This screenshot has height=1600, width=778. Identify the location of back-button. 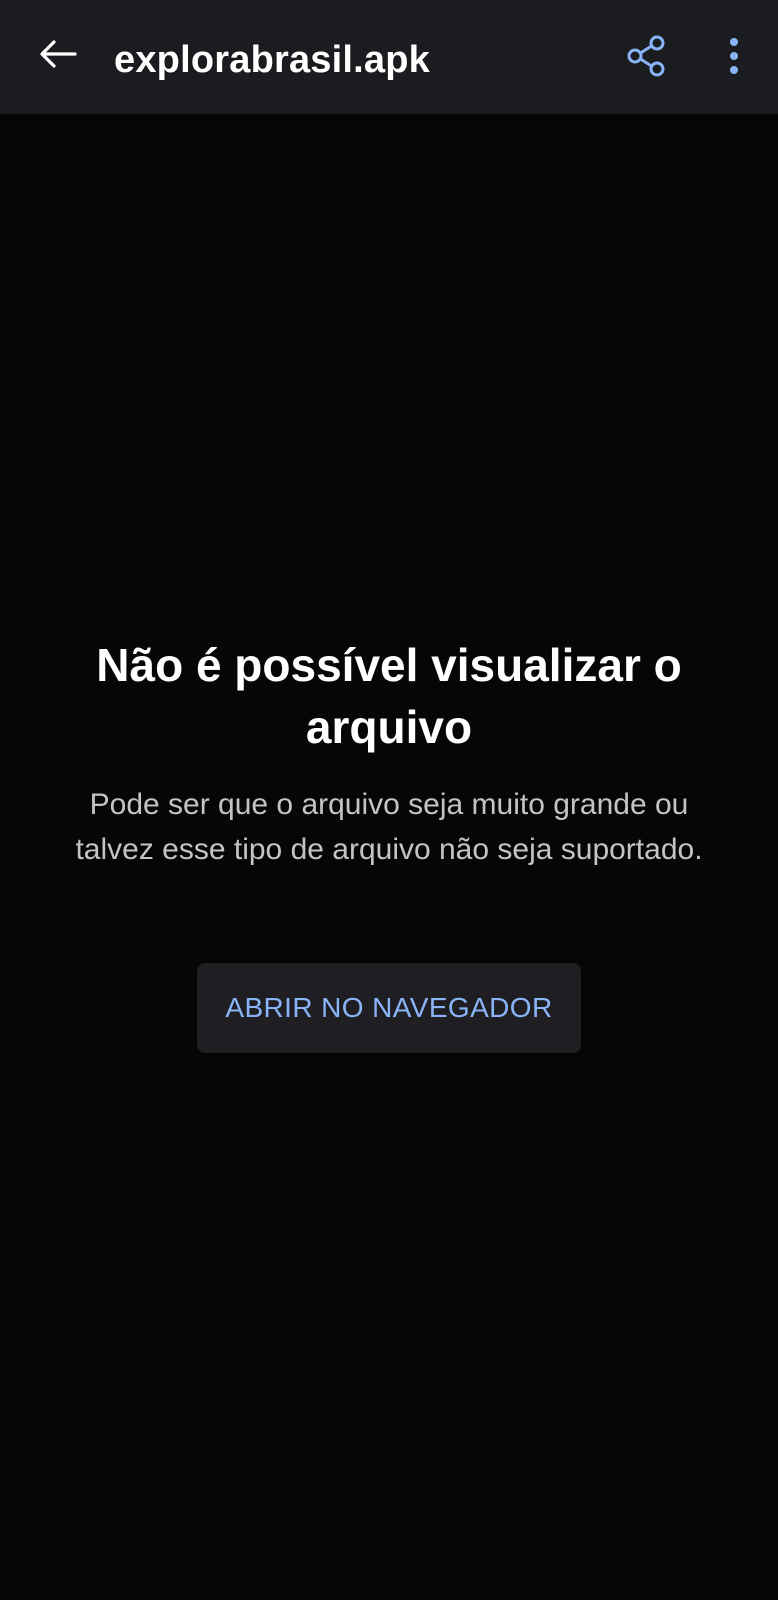
(58, 56).